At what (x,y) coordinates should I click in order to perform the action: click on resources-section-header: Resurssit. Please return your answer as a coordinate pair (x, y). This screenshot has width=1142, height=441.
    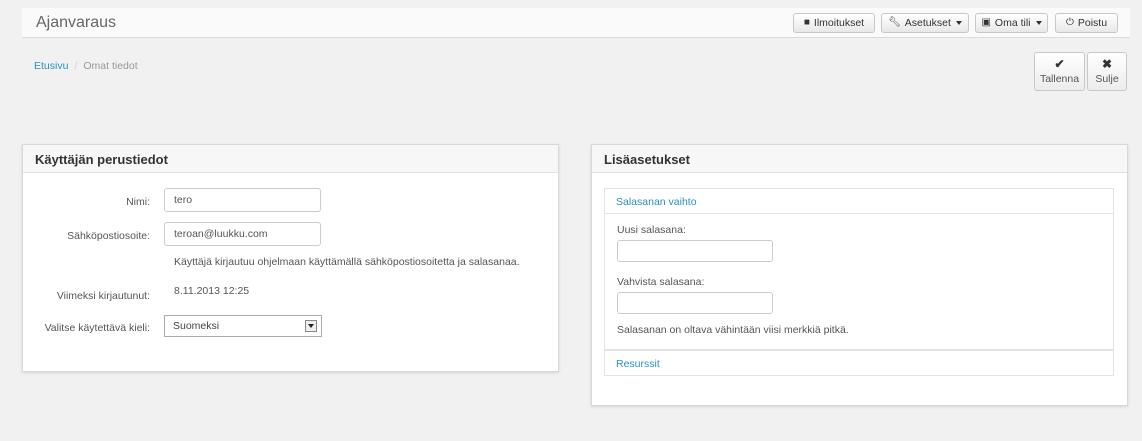
    Looking at the image, I should click on (859, 363).